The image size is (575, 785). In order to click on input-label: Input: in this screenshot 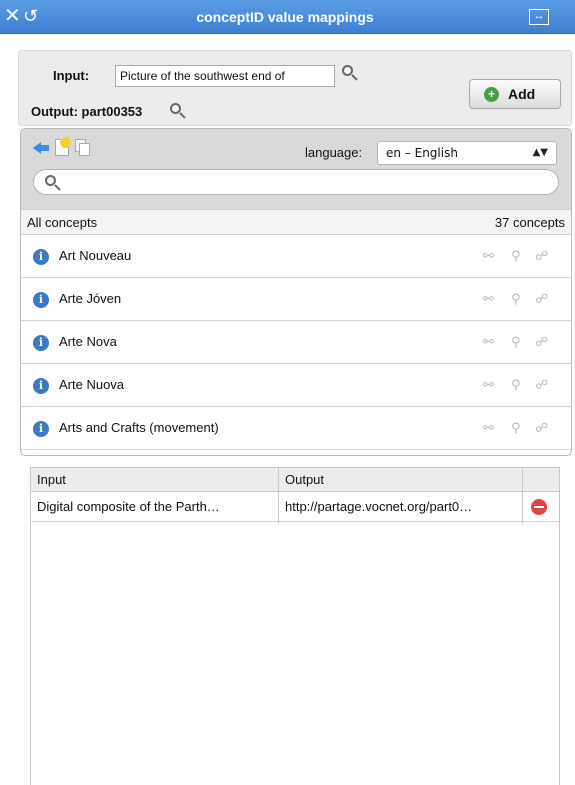, I will do `click(71, 75)`.